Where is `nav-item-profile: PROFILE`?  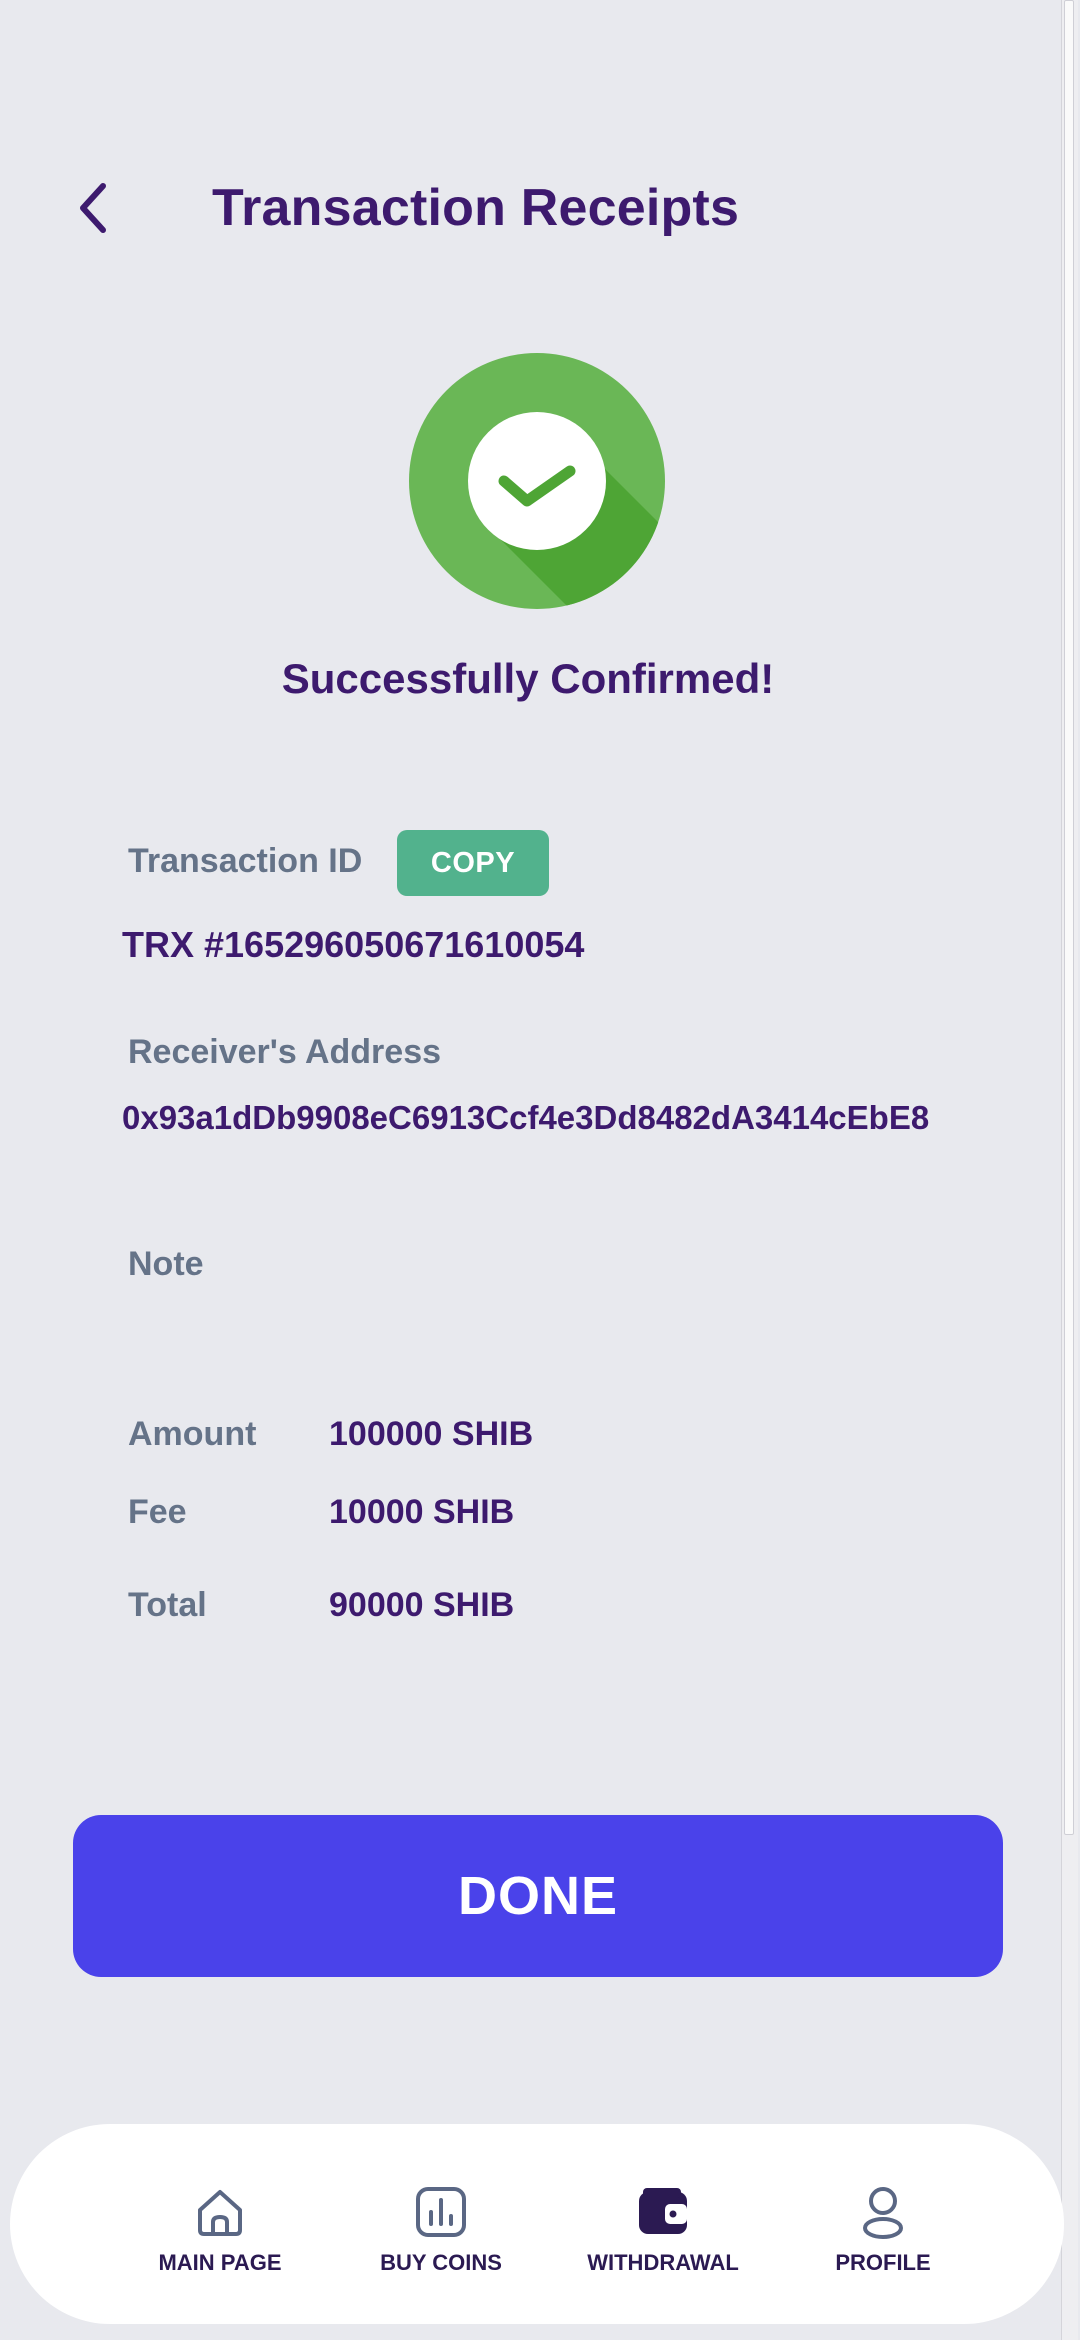 nav-item-profile: PROFILE is located at coordinates (883, 2224).